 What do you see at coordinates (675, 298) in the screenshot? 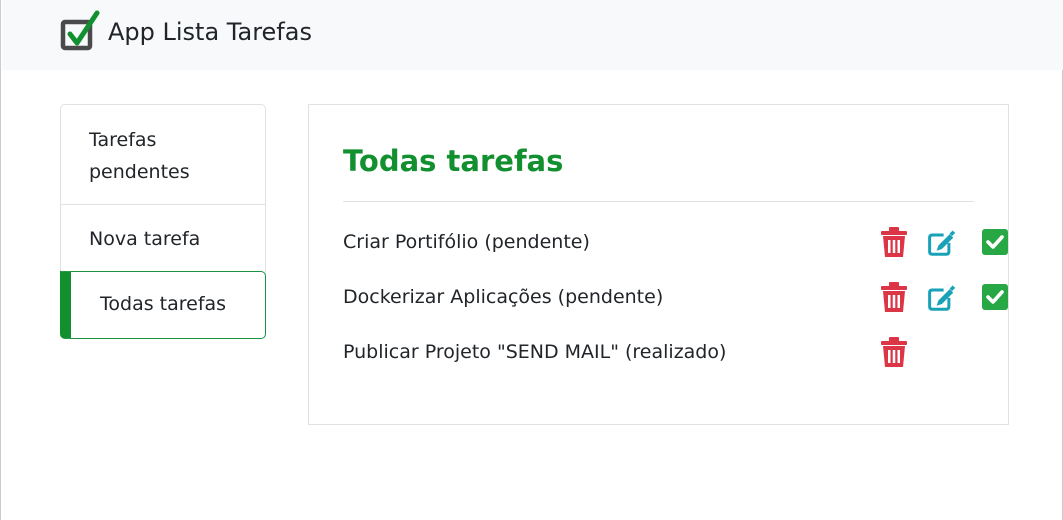
I see `task-row: Dockerizar Aplicações (pendente)` at bounding box center [675, 298].